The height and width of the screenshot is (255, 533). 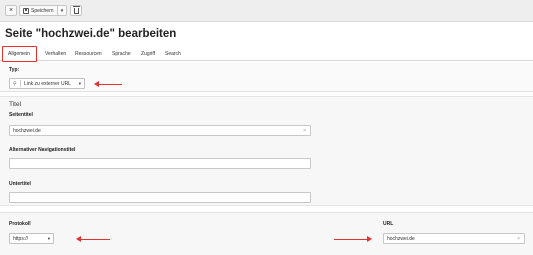 What do you see at coordinates (454, 238) in the screenshot?
I see `url-input: hochzwei.de ×` at bounding box center [454, 238].